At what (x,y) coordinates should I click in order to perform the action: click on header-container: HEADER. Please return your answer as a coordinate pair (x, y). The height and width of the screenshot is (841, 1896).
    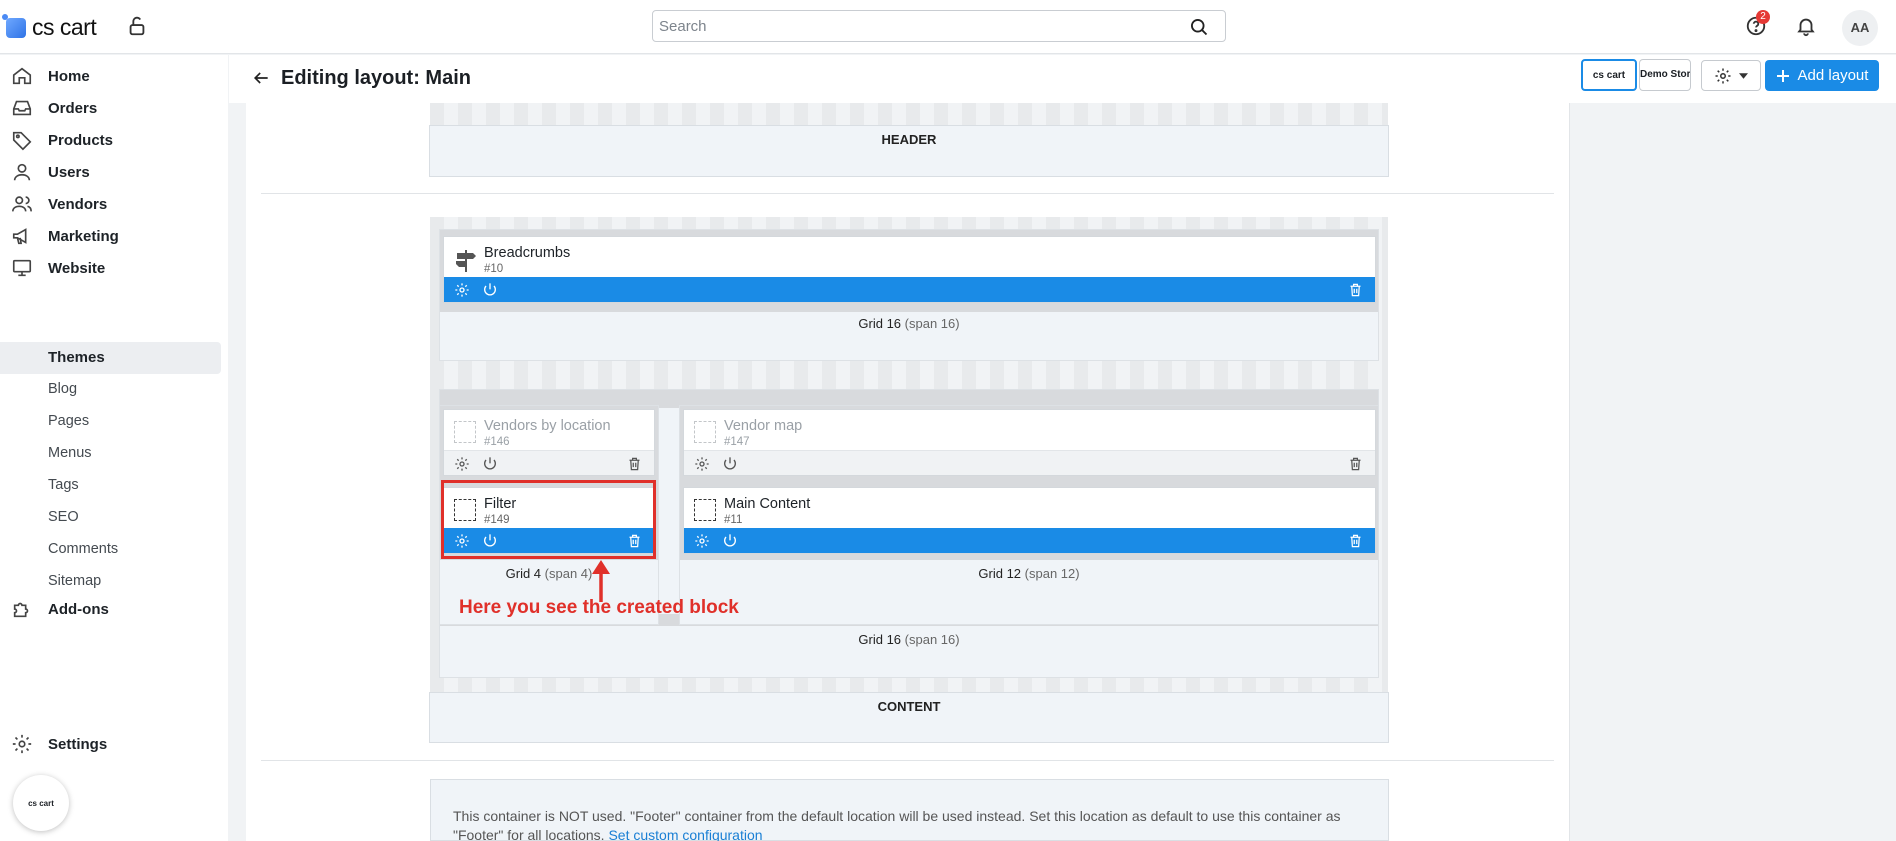
    Looking at the image, I should click on (909, 151).